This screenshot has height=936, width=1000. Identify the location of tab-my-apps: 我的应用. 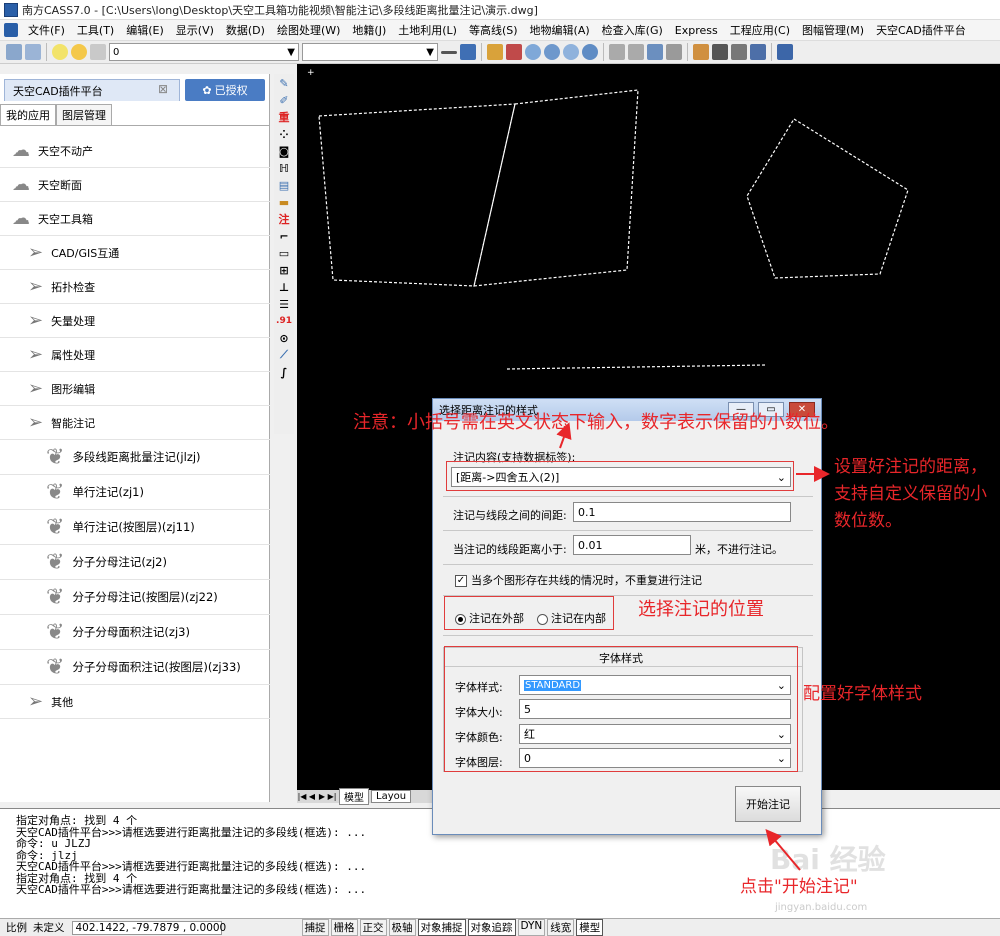
(28, 114).